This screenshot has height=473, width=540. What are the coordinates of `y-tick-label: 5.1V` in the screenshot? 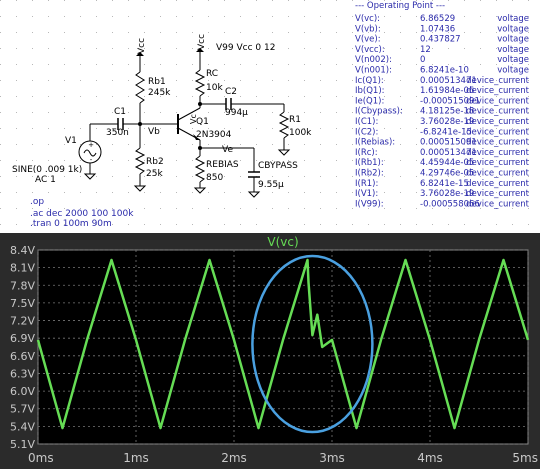 It's located at (22, 444).